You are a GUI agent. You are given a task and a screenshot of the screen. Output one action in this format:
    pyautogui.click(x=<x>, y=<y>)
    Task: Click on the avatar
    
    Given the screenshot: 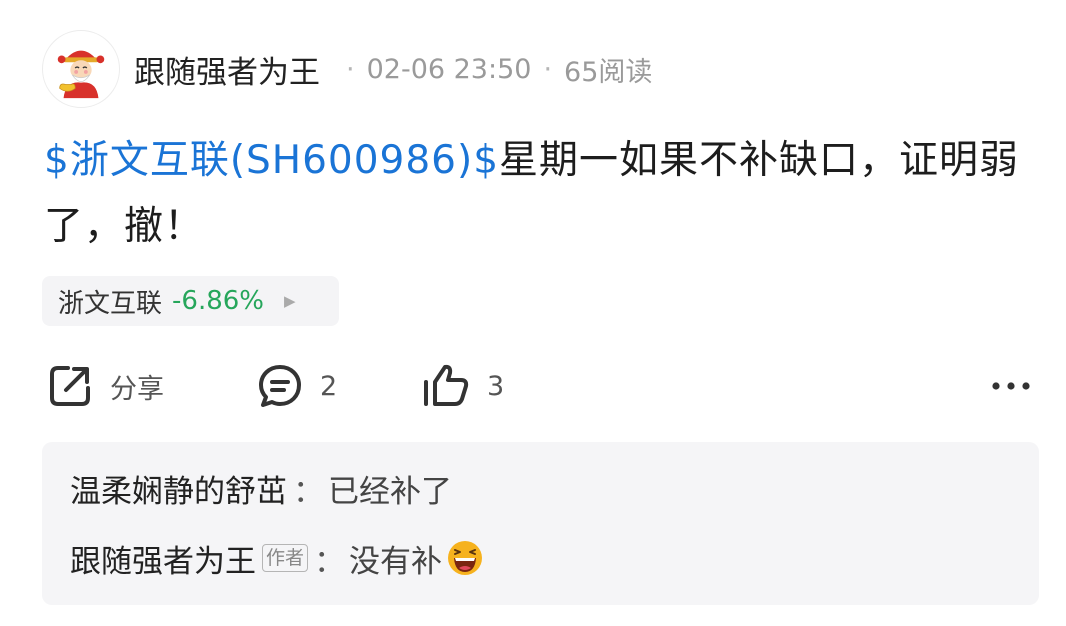 What is the action you would take?
    pyautogui.click(x=81, y=69)
    